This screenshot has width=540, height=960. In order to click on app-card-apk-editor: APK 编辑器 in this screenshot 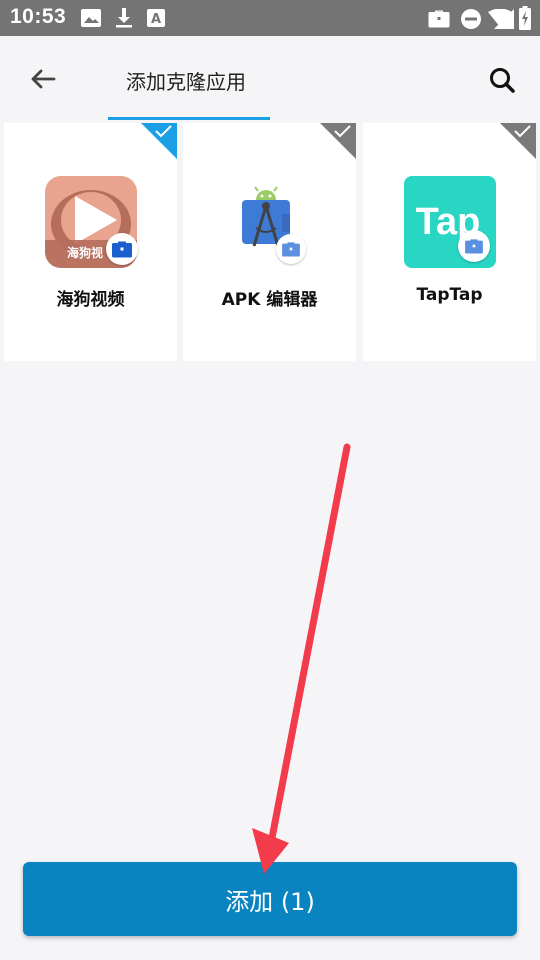, I will do `click(269, 242)`.